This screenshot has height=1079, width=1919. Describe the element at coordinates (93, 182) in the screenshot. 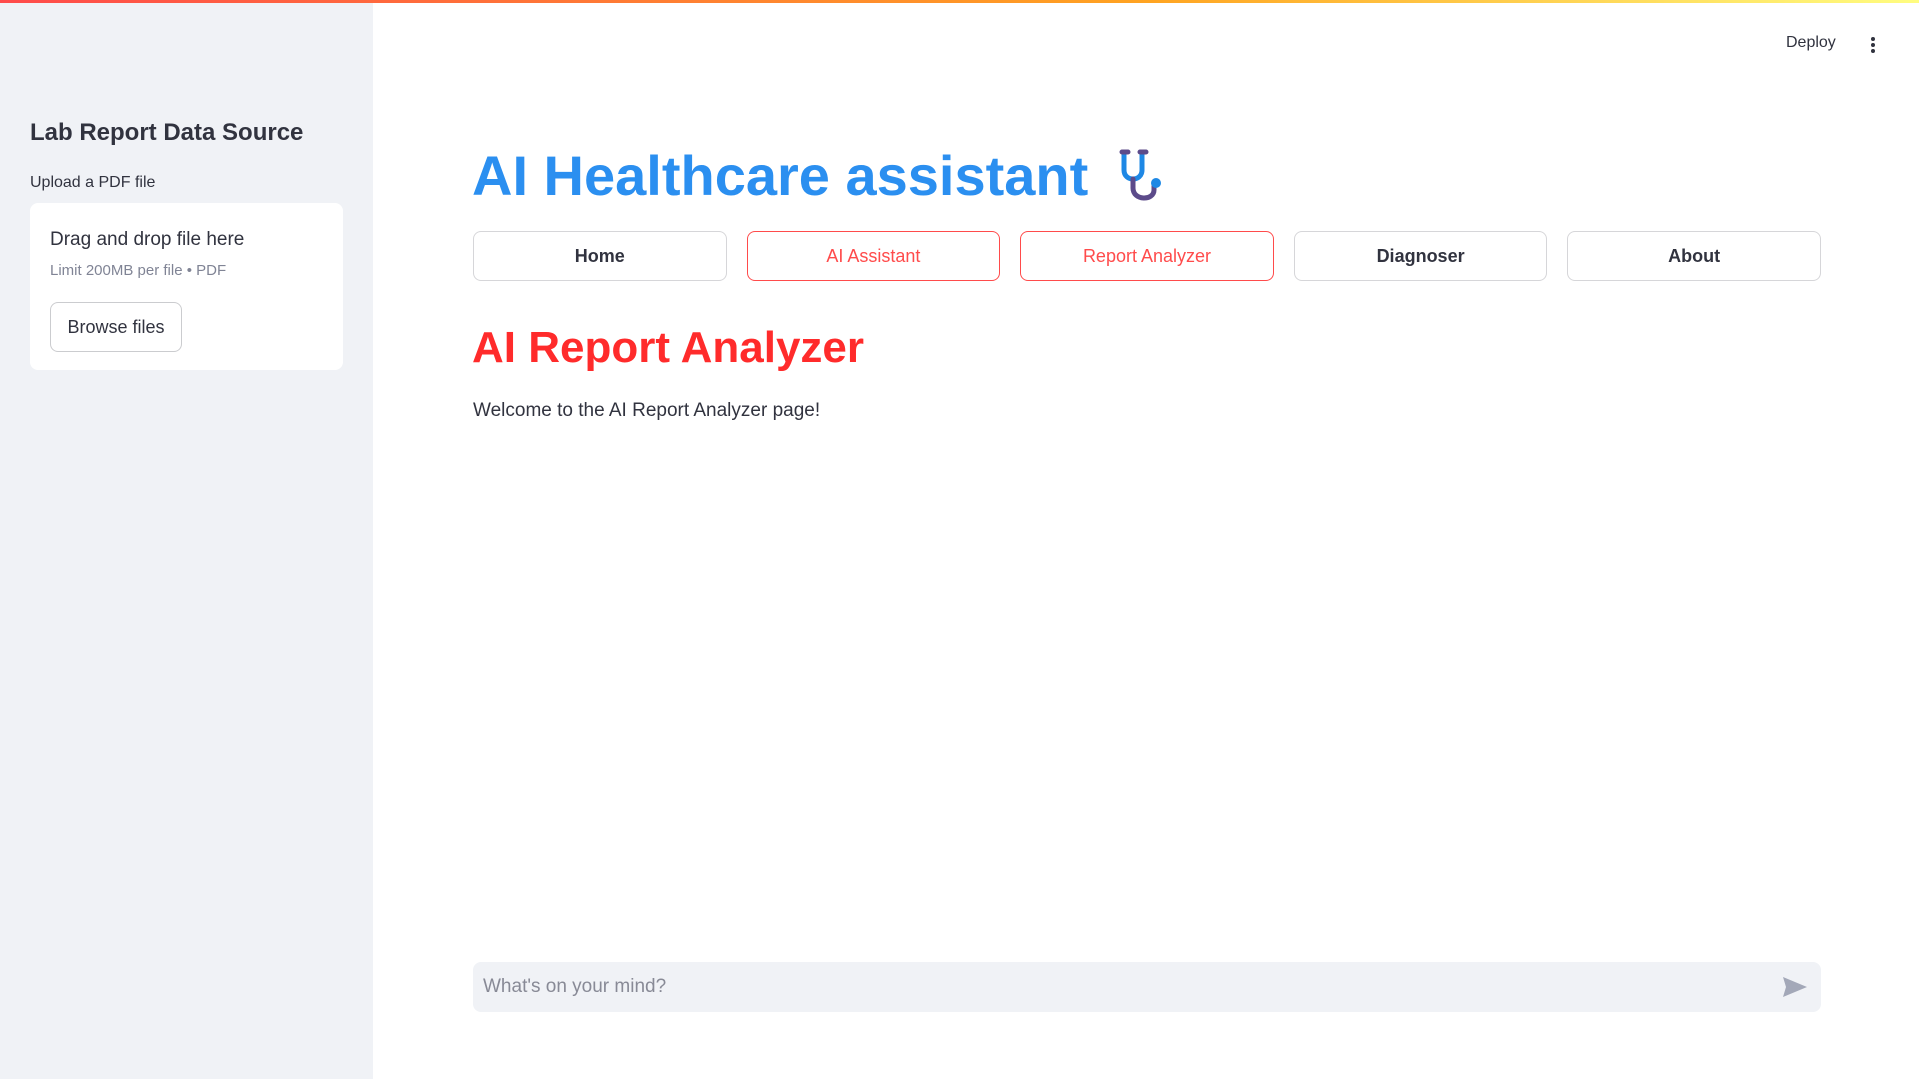

I see `upload-label: Upload a PDF file` at that location.